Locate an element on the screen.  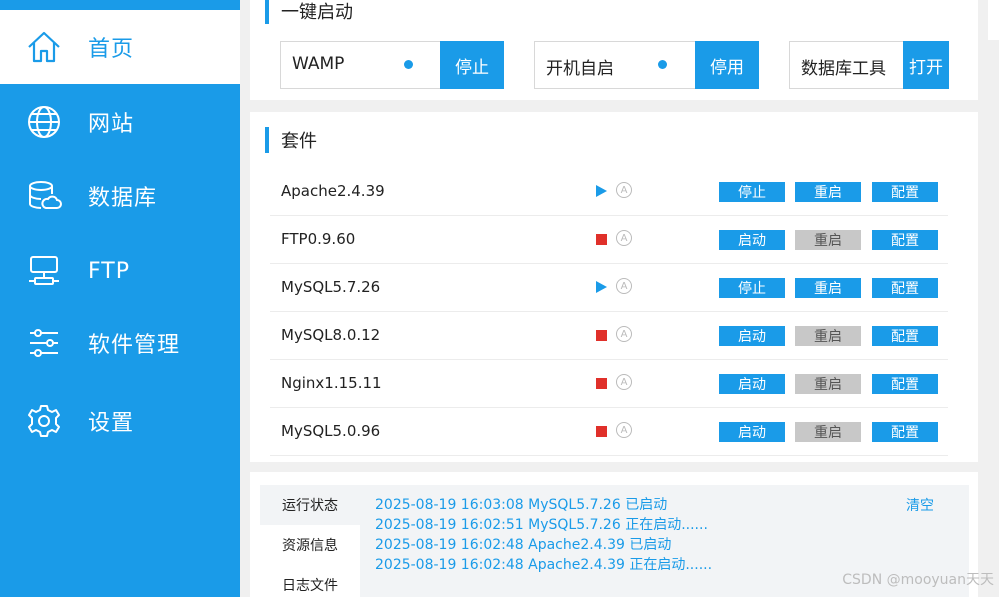
server-icon is located at coordinates (44, 271).